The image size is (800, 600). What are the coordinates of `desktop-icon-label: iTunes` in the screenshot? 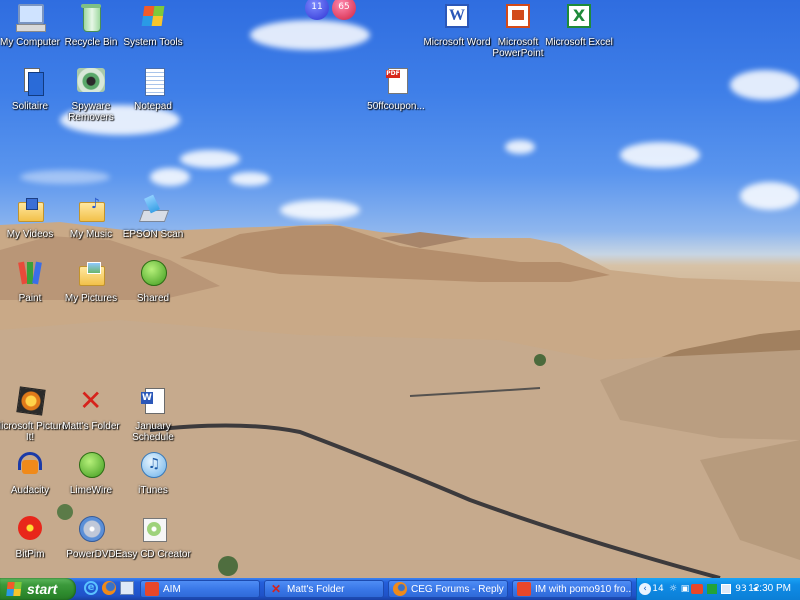 It's located at (153, 490).